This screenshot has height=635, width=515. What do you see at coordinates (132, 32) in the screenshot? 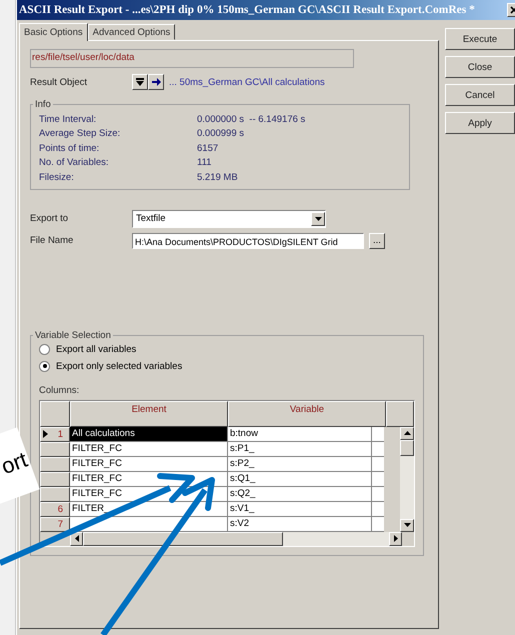
I see `tab: Advanced Options` at bounding box center [132, 32].